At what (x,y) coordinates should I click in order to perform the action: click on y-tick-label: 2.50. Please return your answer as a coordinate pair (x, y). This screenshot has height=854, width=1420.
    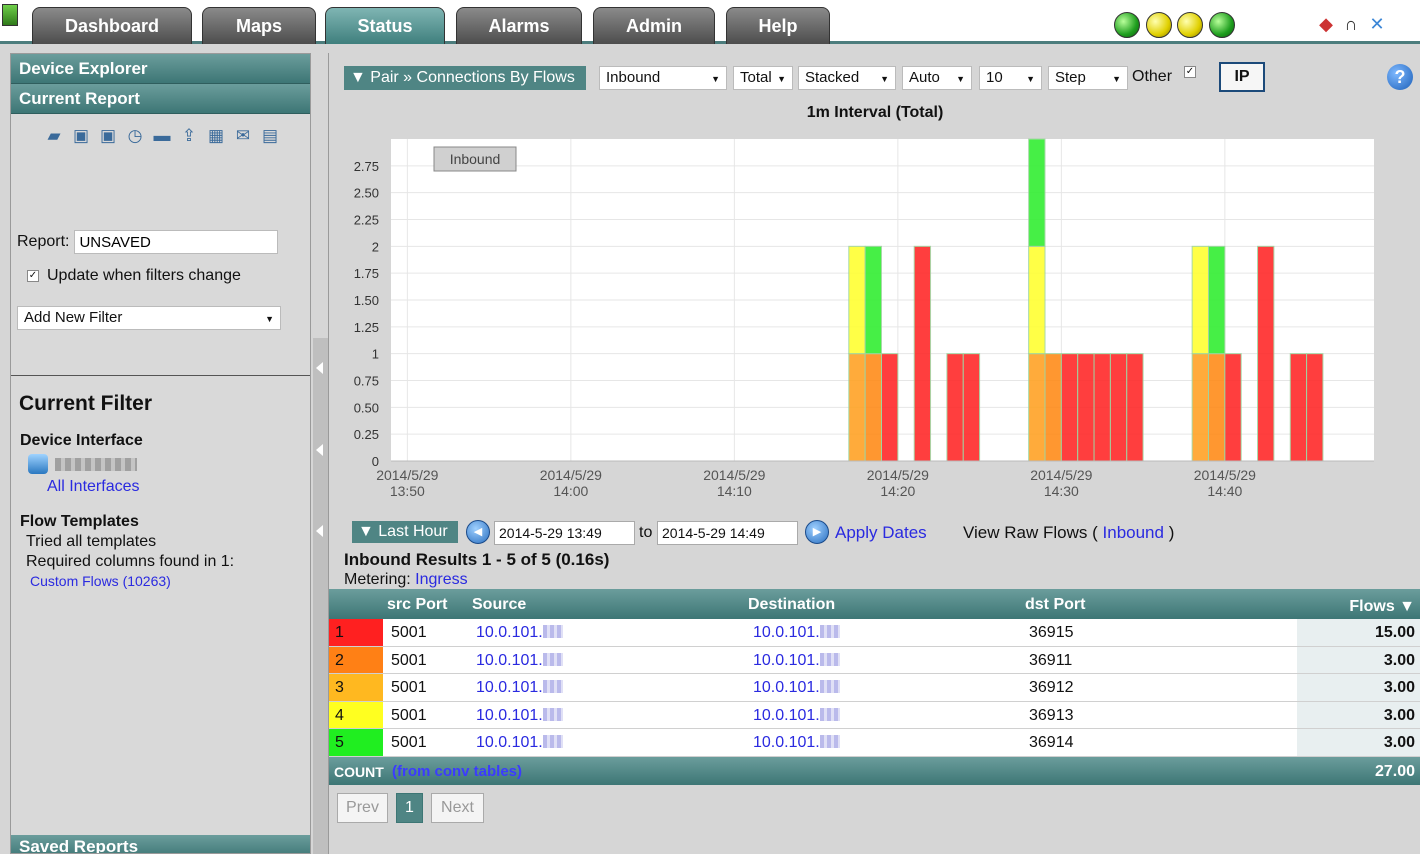
    Looking at the image, I should click on (366, 193).